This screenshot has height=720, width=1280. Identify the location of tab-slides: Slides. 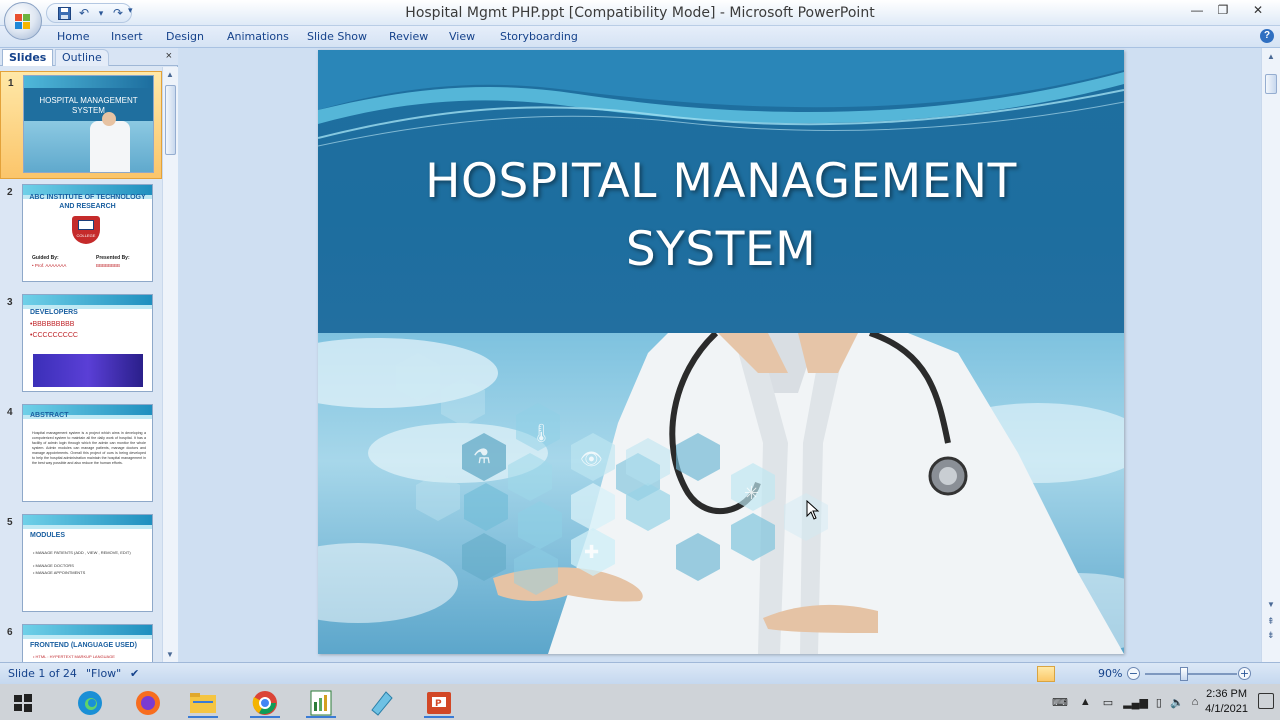
(28, 57).